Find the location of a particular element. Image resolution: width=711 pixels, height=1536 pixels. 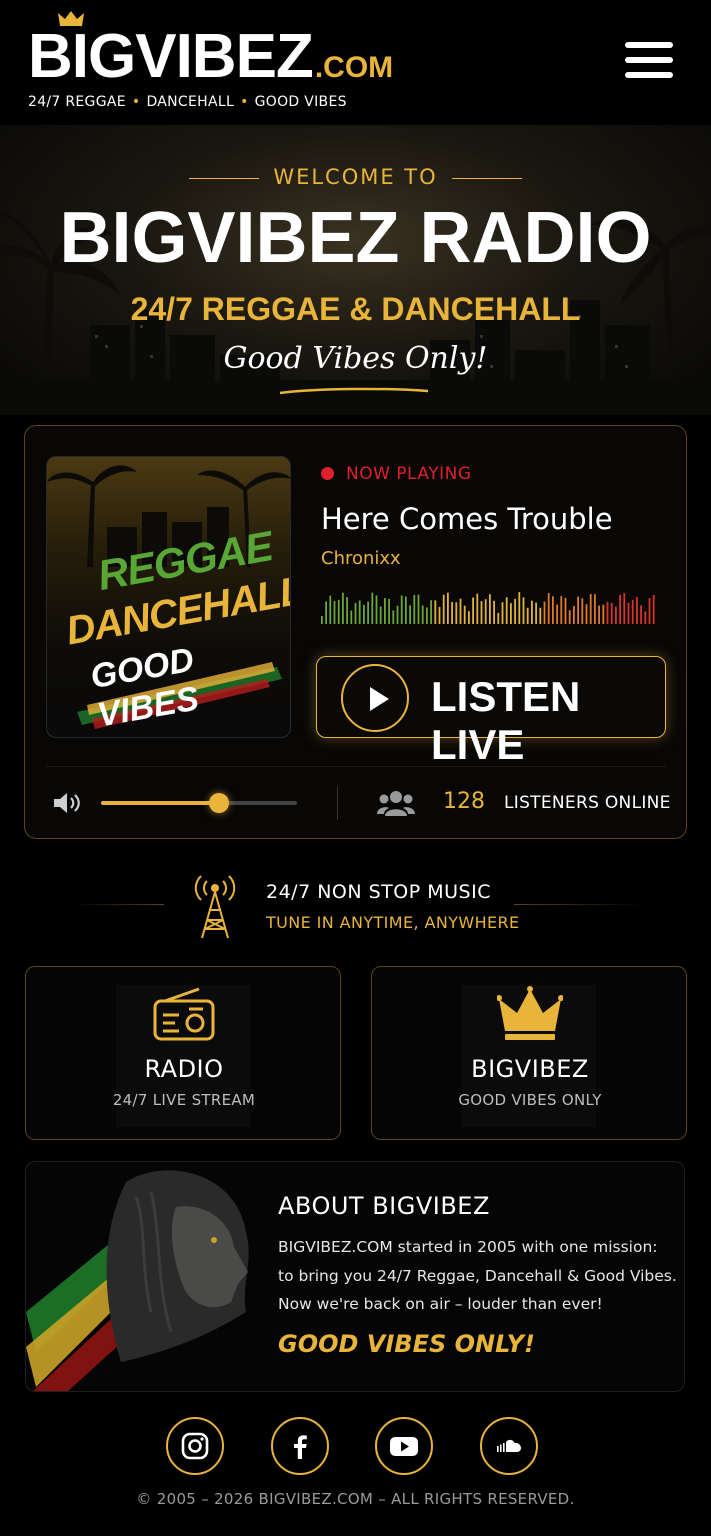

now-playing-label: NOW PLAYING is located at coordinates (409, 474).